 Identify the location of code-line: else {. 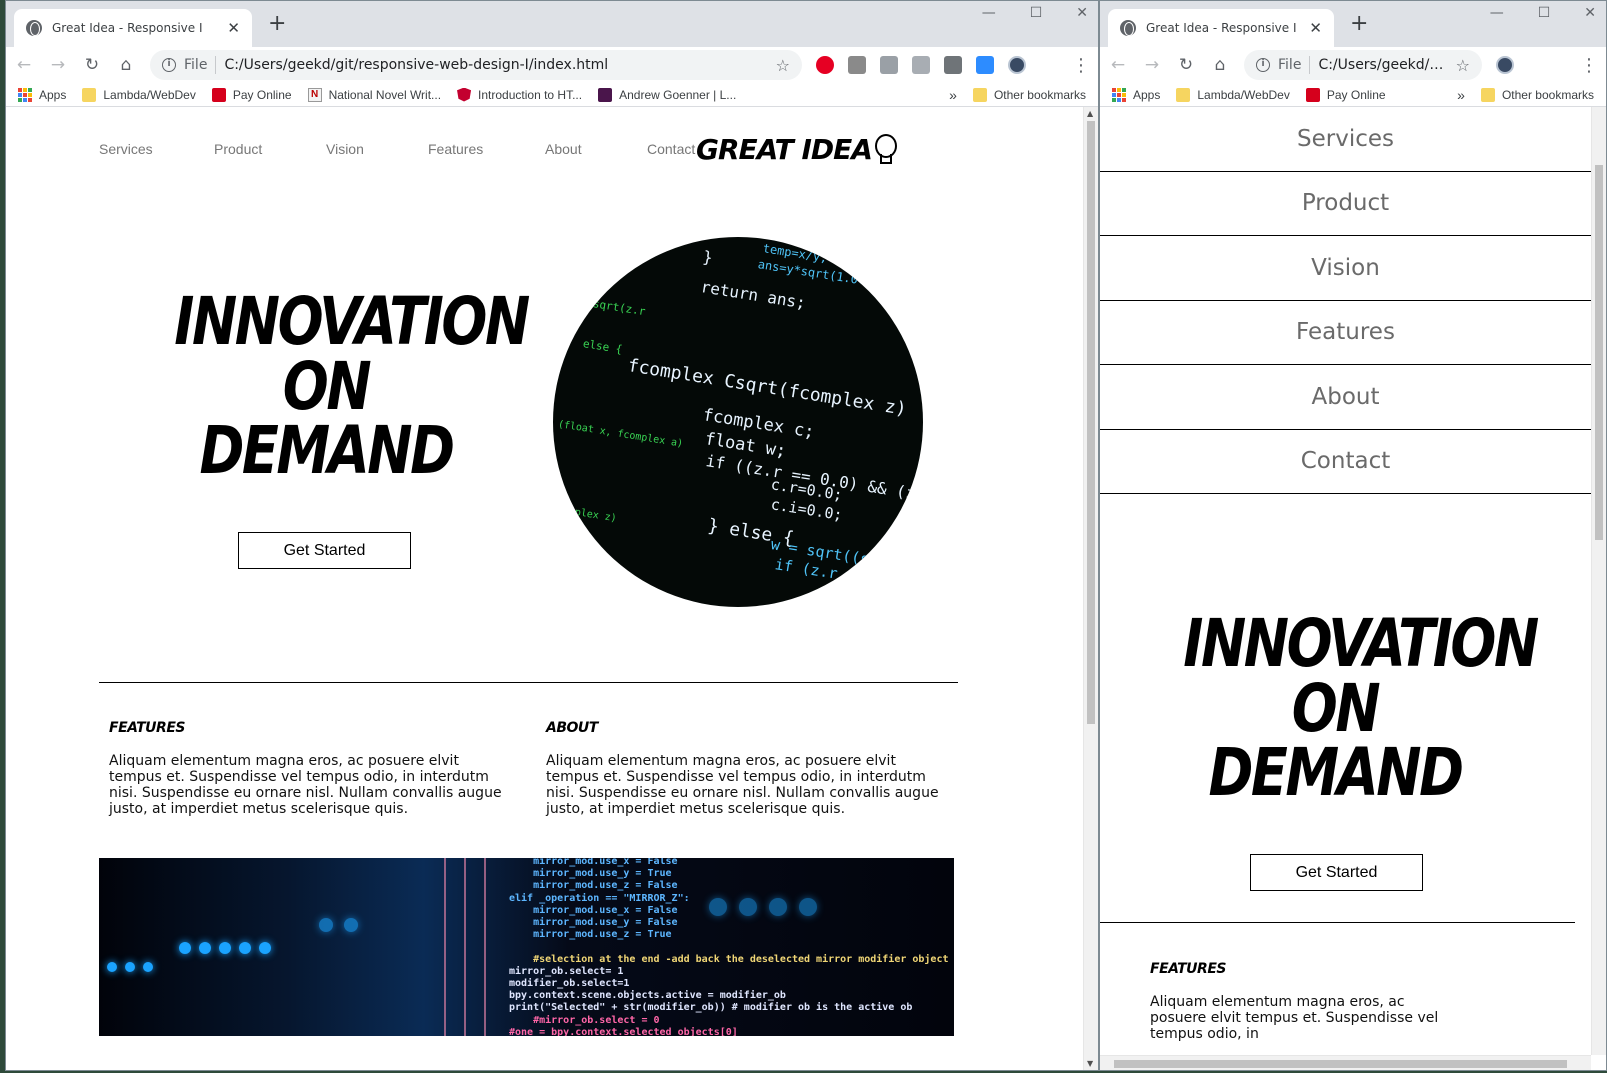
(602, 347).